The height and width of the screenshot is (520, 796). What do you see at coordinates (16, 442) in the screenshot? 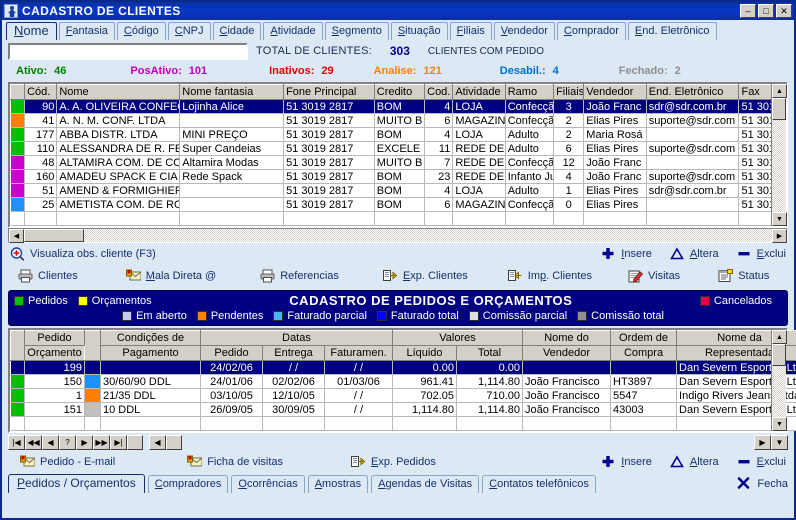
I see `nav-button-0: |◀` at bounding box center [16, 442].